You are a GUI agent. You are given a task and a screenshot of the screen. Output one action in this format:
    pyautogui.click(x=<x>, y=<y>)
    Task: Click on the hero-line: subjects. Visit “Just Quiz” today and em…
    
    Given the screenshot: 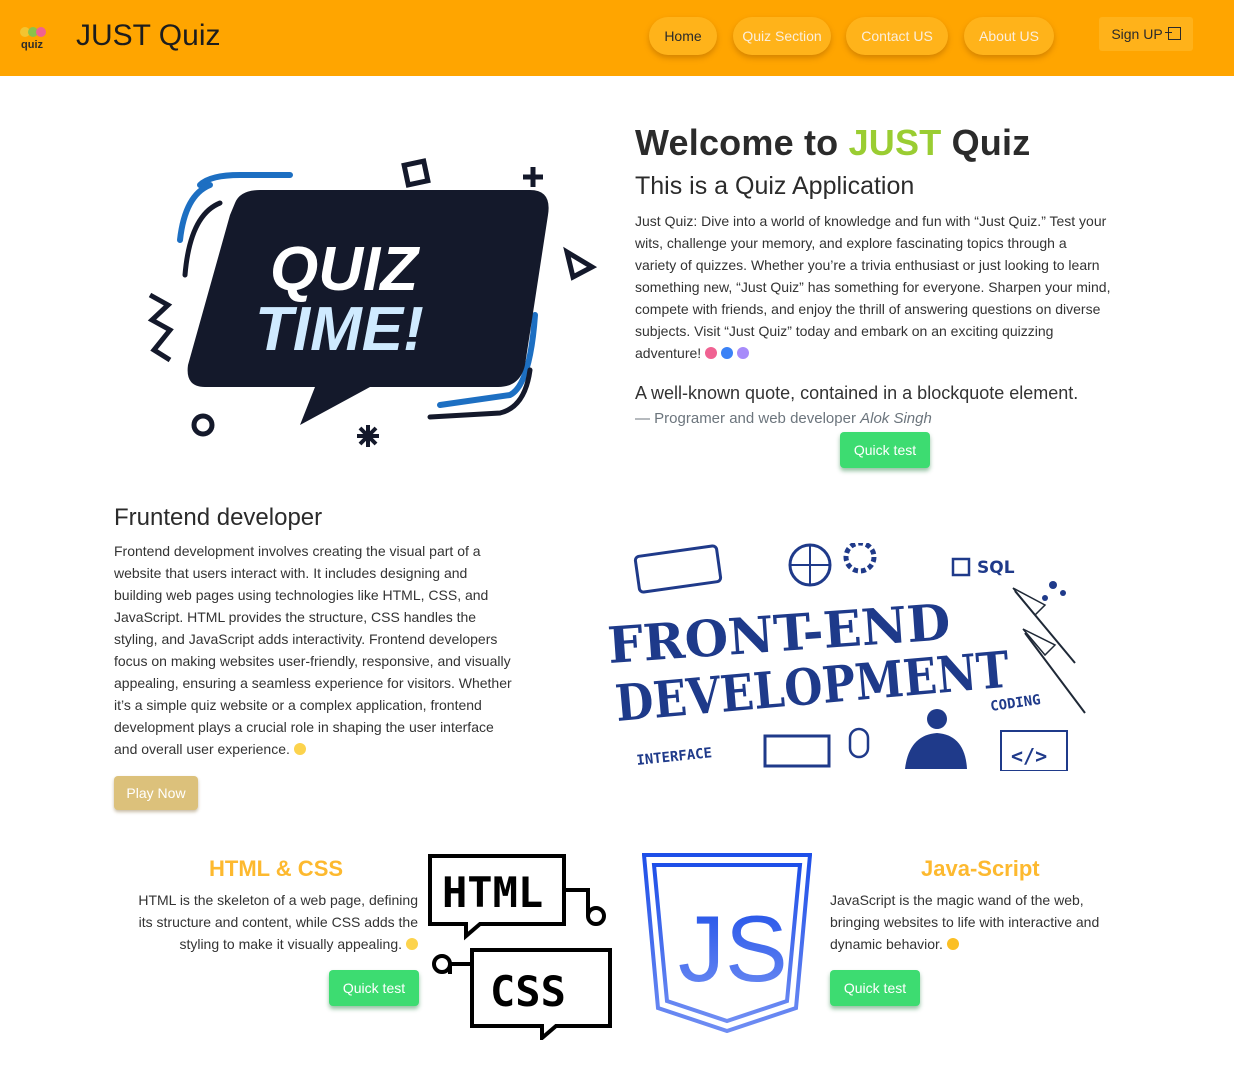 What is the action you would take?
    pyautogui.click(x=844, y=331)
    